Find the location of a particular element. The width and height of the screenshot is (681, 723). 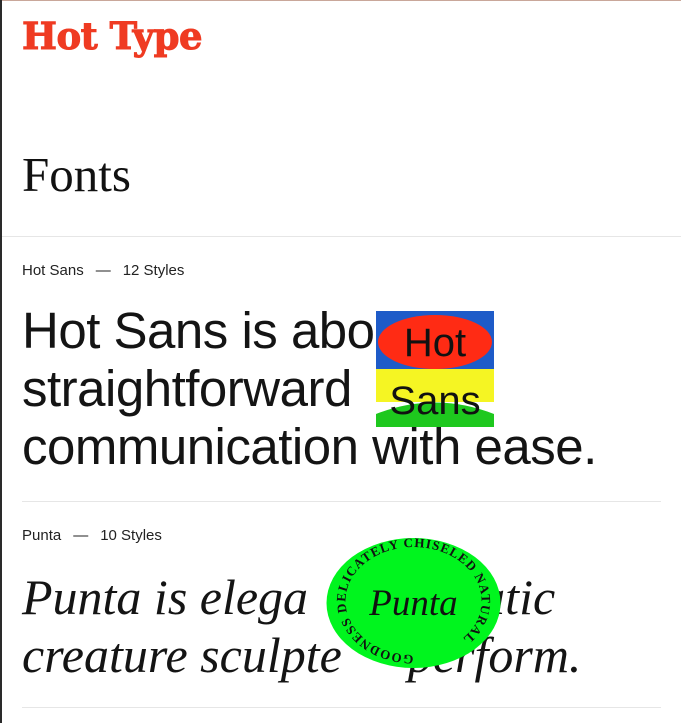

font-styles-count: 10 Styles is located at coordinates (131, 535).